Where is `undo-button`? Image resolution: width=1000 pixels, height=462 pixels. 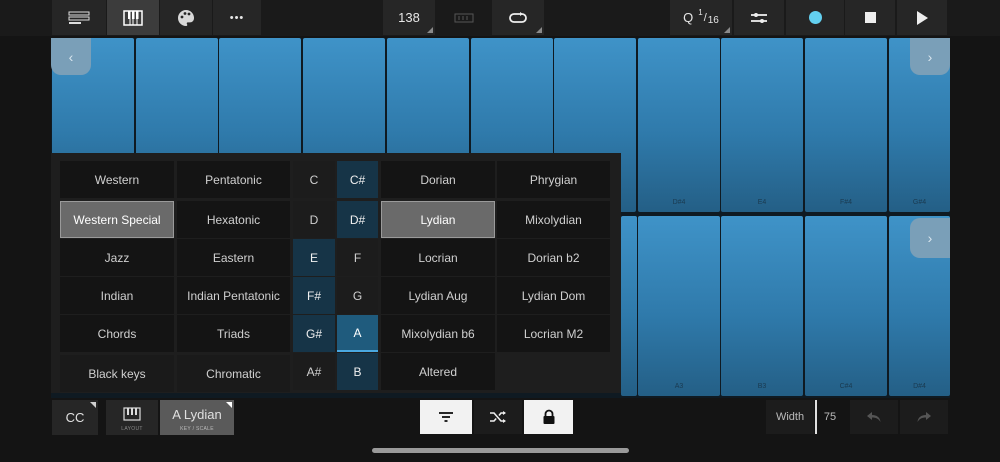
undo-button is located at coordinates (874, 417).